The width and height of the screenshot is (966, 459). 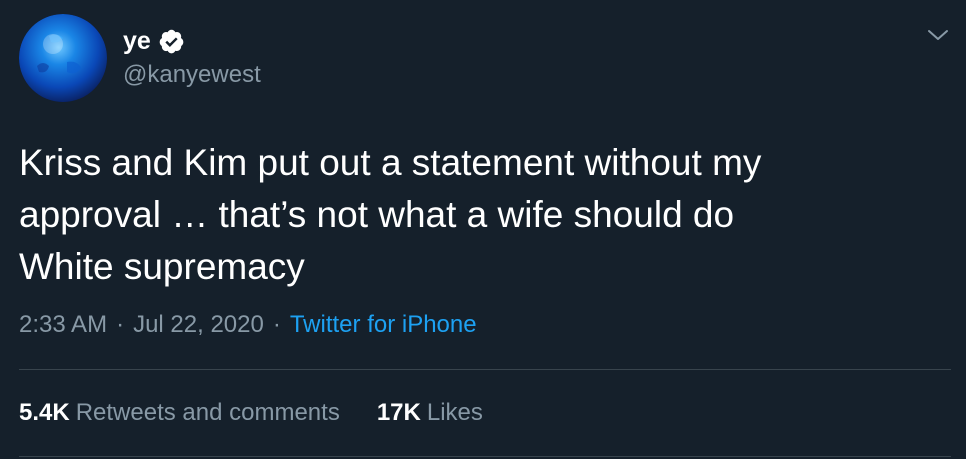 I want to click on tweet-source-link: Twitter for iPhone, so click(x=383, y=324).